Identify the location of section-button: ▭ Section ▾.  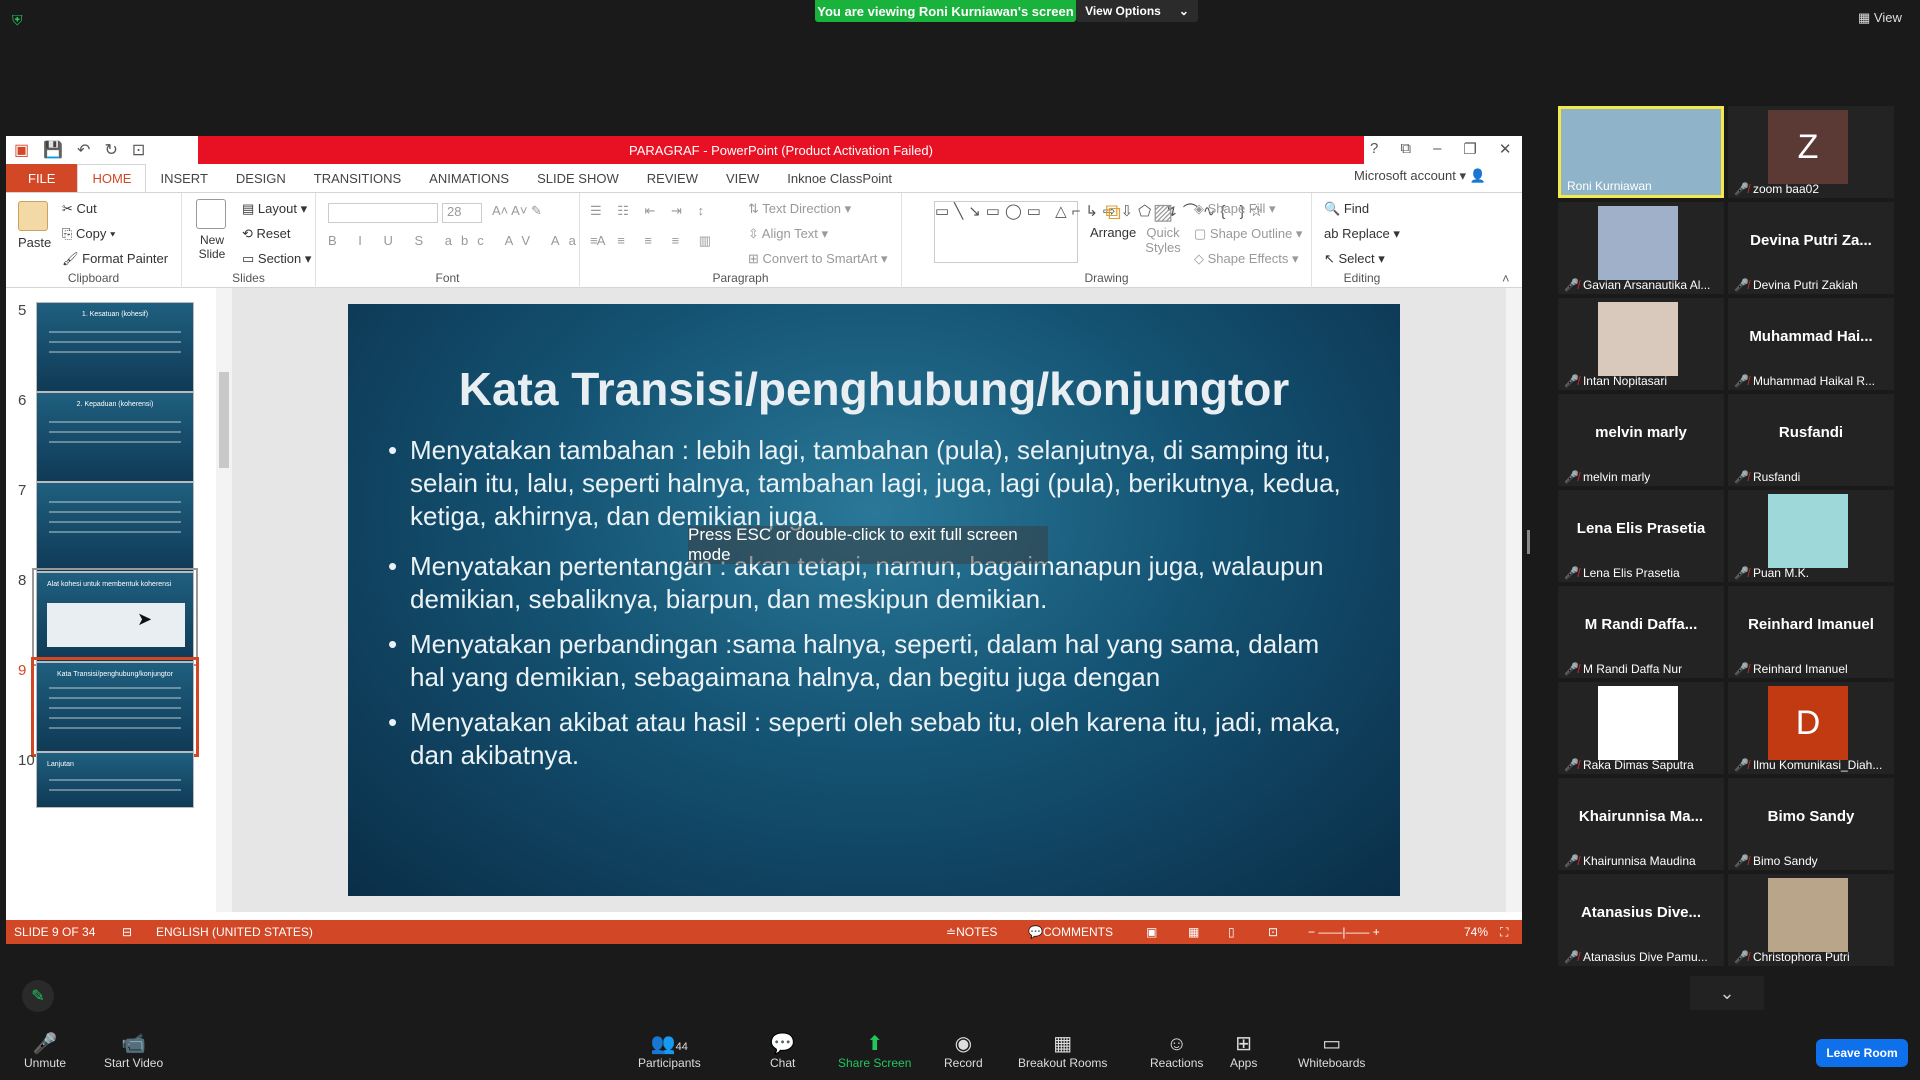
(276, 259).